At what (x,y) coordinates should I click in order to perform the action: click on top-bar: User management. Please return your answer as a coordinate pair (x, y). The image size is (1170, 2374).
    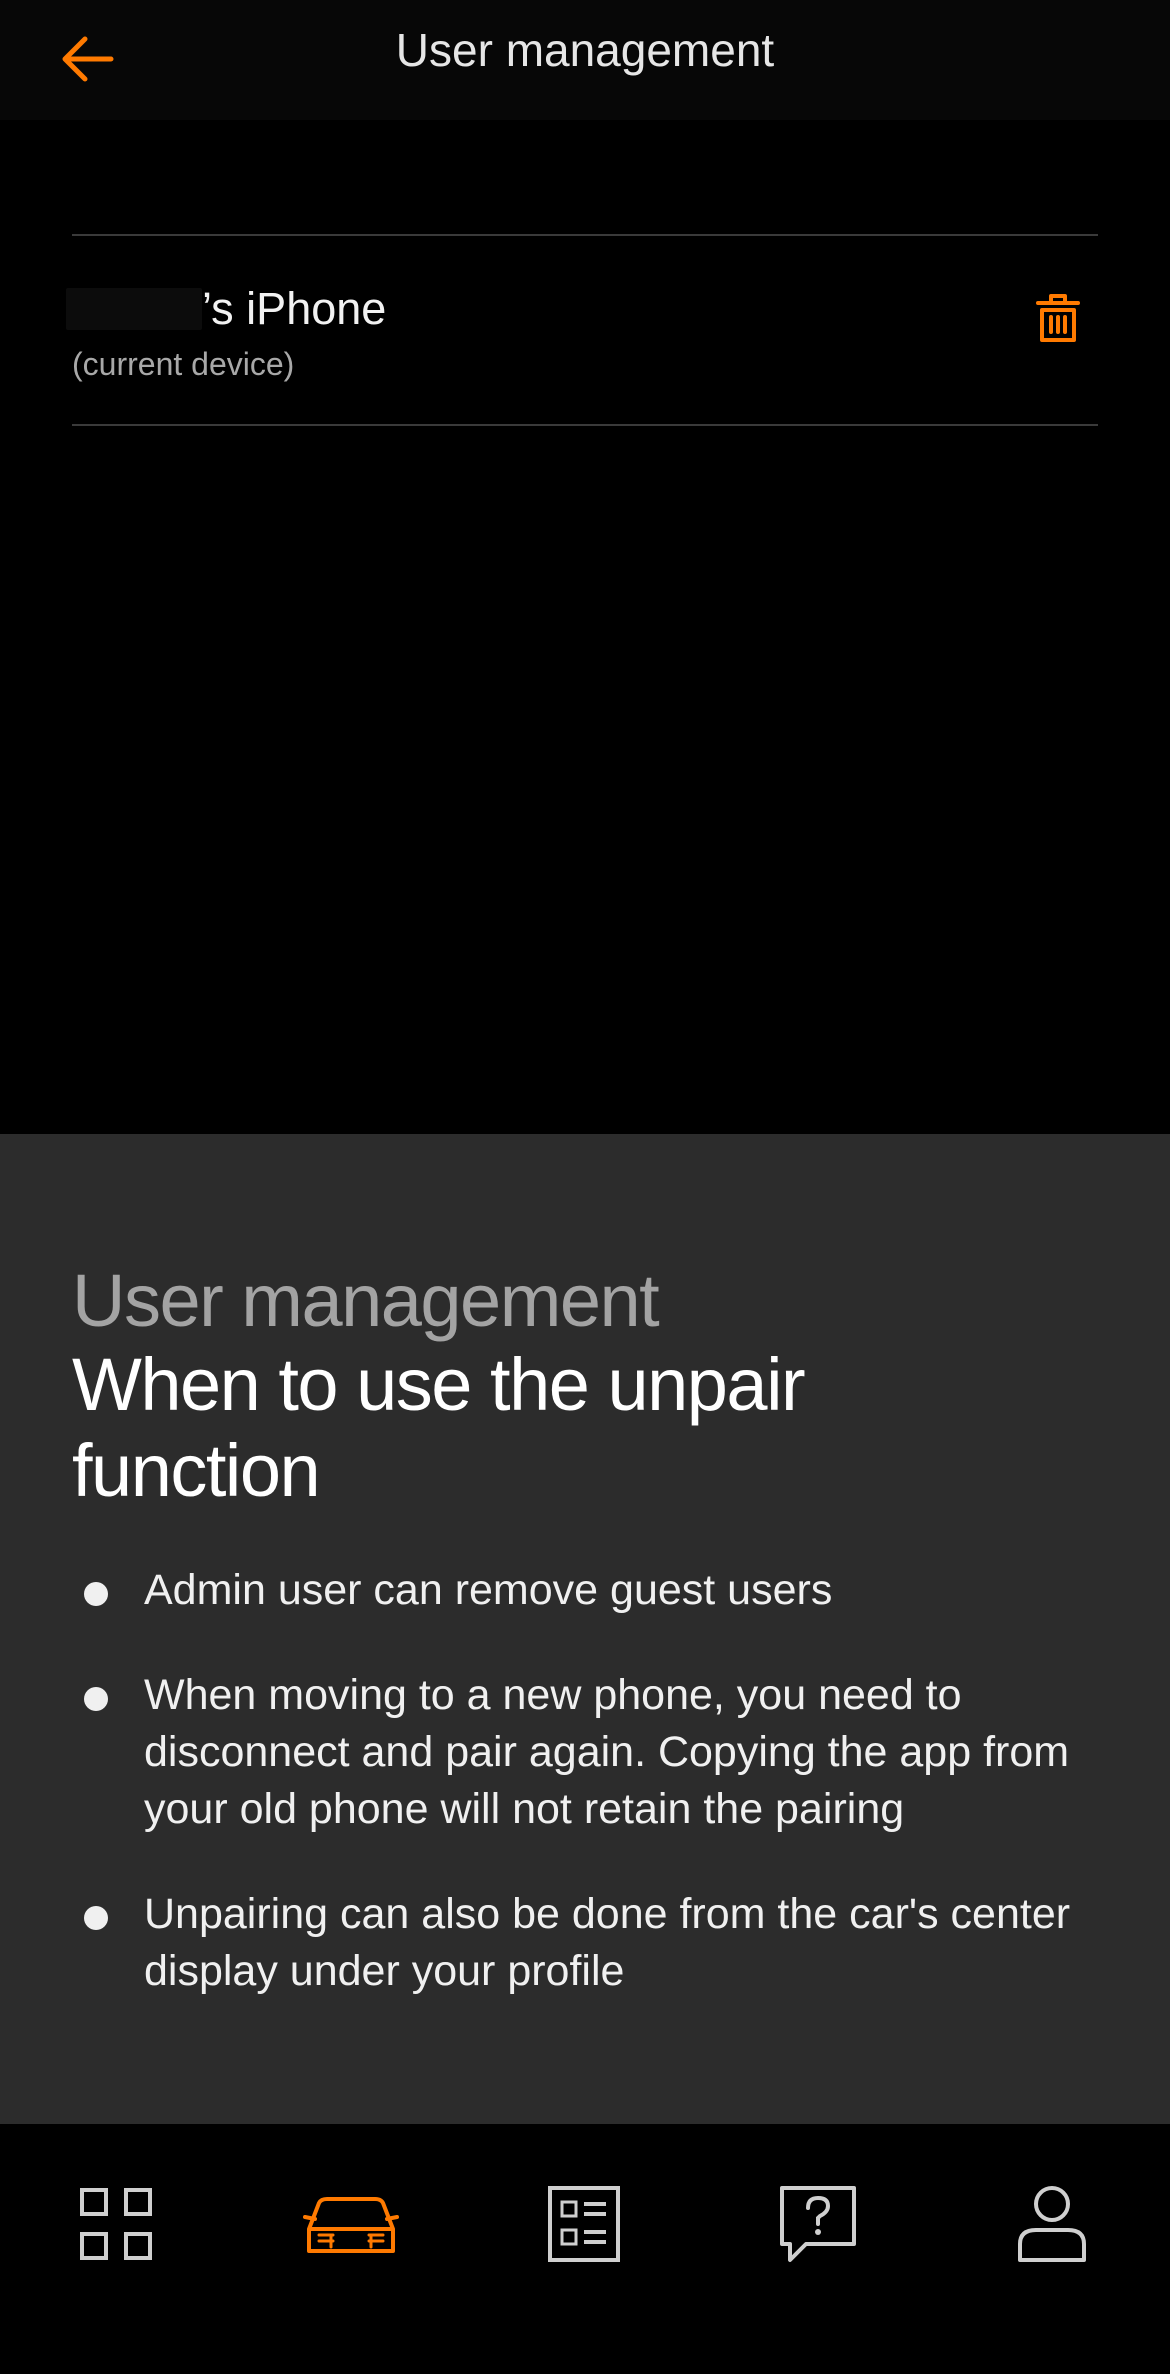
    Looking at the image, I should click on (585, 60).